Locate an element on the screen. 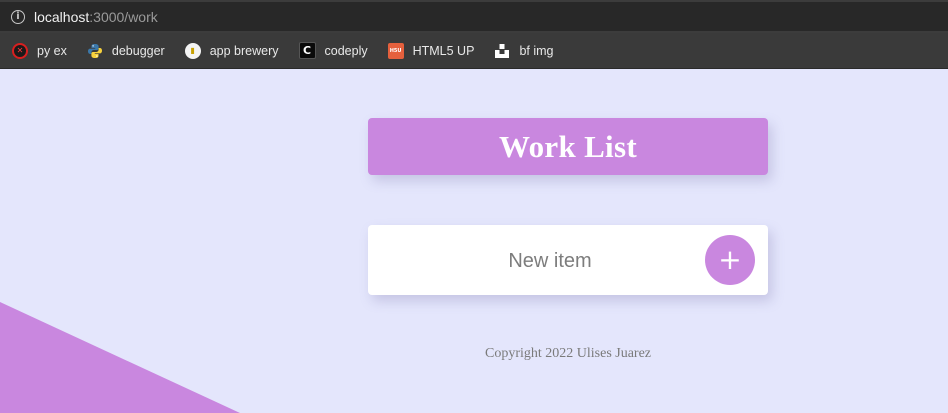  new-item-input is located at coordinates (550, 261).